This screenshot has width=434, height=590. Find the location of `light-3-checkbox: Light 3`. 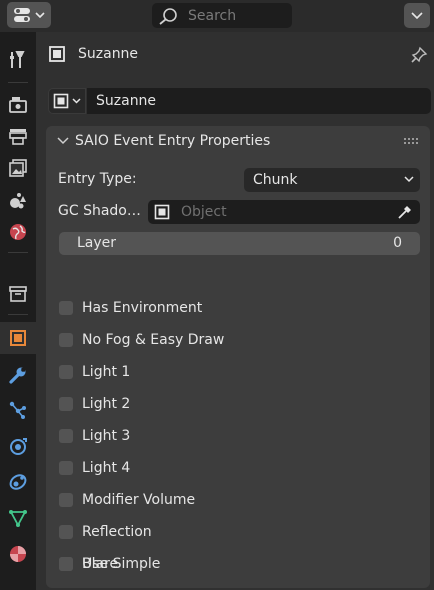

light-3-checkbox: Light 3 is located at coordinates (94, 436).